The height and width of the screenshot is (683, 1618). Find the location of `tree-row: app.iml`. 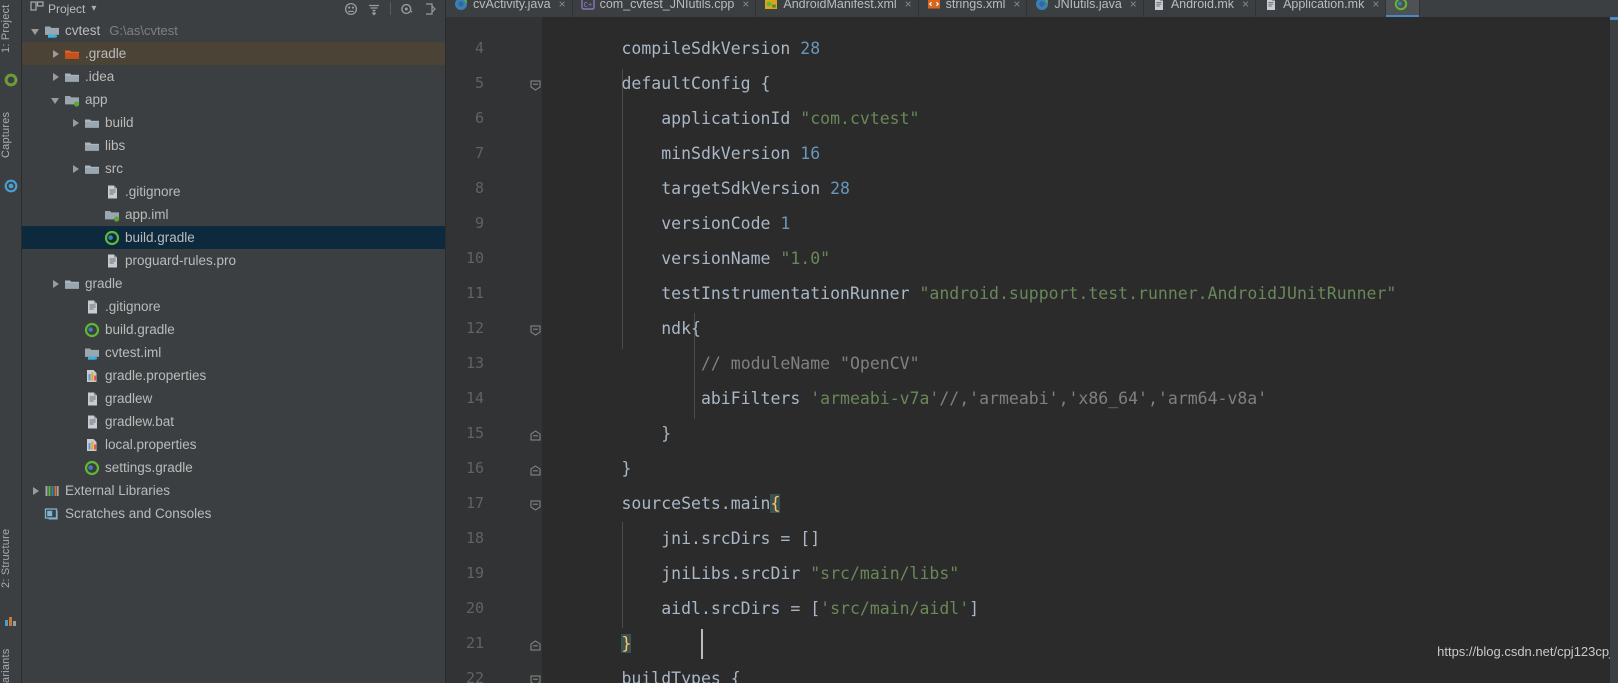

tree-row: app.iml is located at coordinates (233, 214).